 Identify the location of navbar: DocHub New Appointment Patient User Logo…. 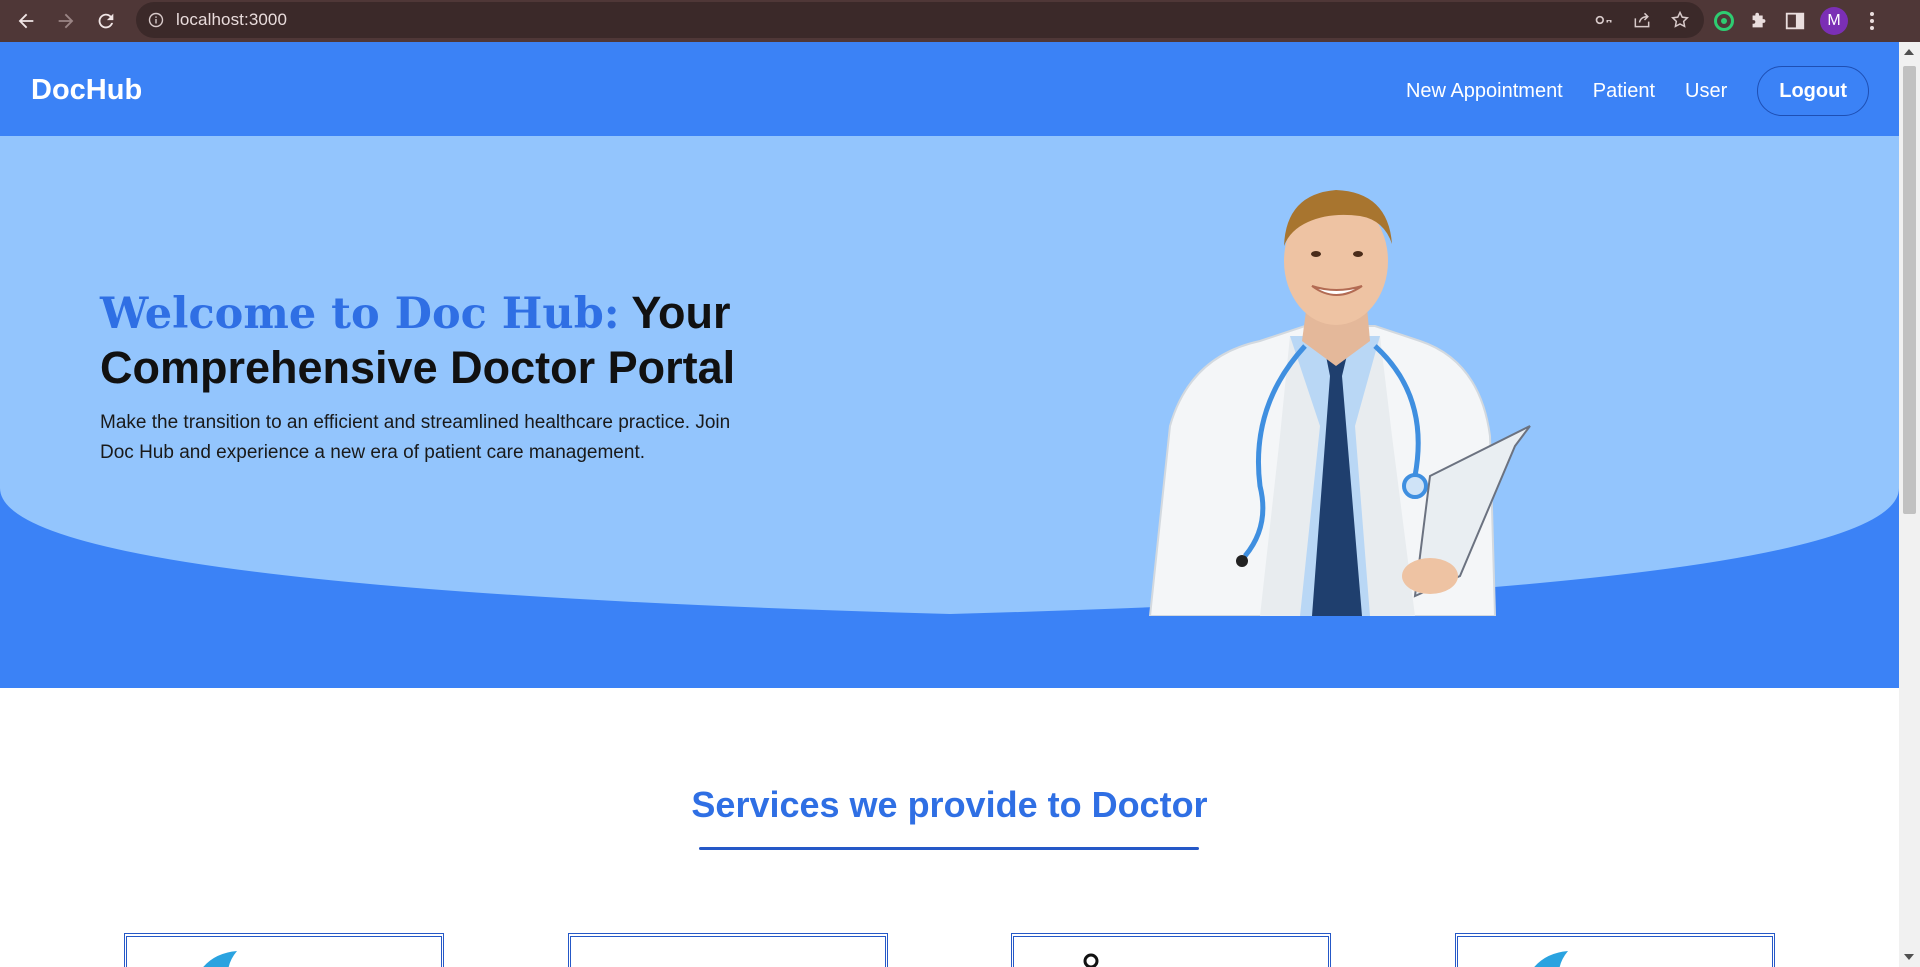
(949, 89).